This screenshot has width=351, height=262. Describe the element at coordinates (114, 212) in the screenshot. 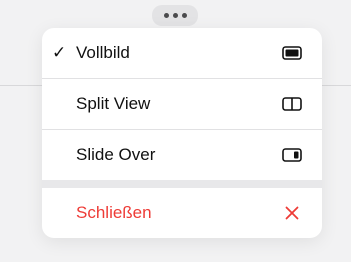

I see `menu-item-label: Schließen` at that location.